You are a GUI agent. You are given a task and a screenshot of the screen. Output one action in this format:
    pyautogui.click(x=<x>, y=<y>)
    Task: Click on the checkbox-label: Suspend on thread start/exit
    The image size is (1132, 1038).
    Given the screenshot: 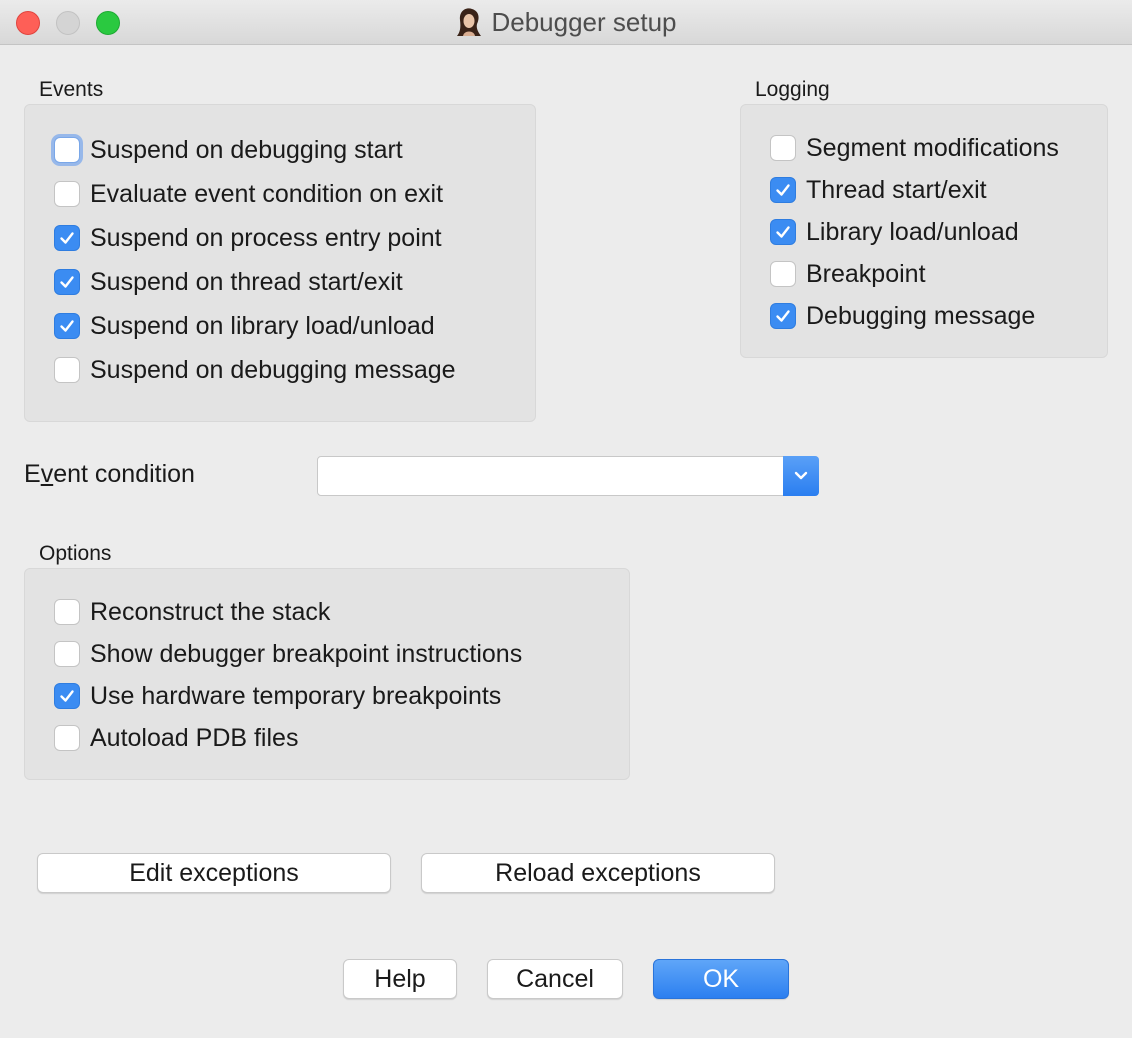 What is the action you would take?
    pyautogui.click(x=246, y=281)
    